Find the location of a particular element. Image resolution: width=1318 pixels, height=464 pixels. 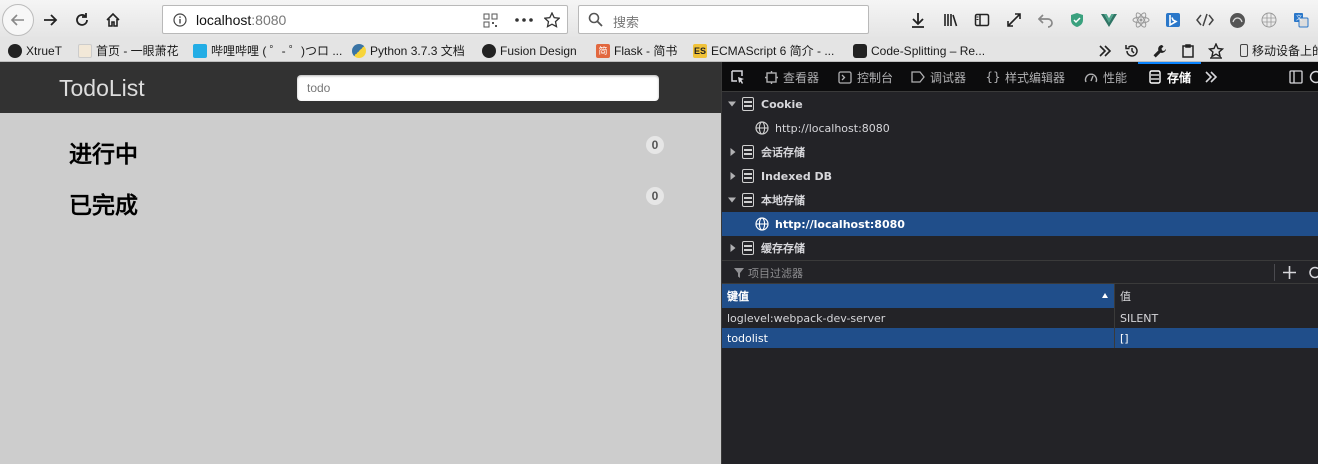

vue-devtools-icon is located at coordinates (1109, 20).